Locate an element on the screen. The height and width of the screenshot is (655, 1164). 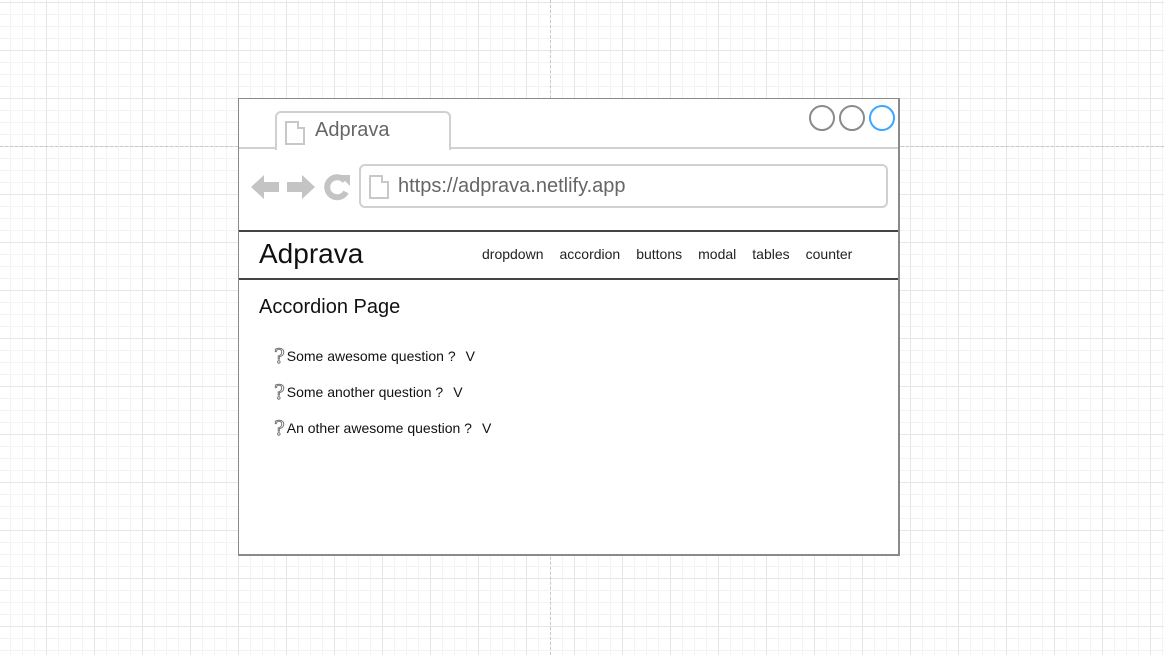
nav-link-accordion: accordion is located at coordinates (590, 254).